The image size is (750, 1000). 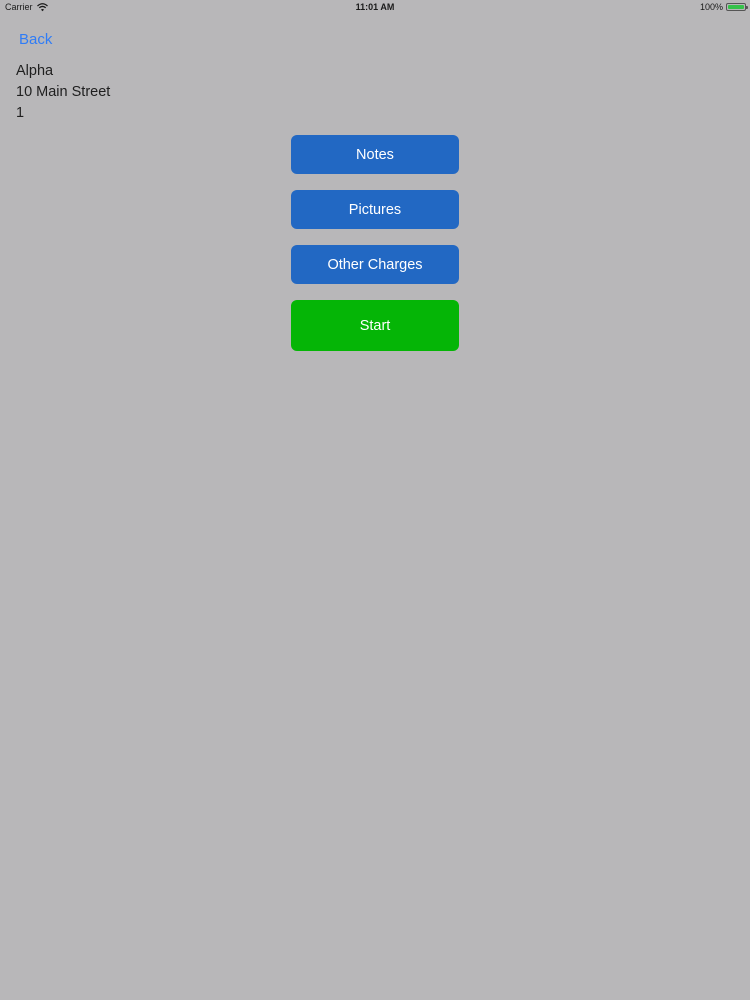 I want to click on job-address: 10 Main Street, so click(x=63, y=92).